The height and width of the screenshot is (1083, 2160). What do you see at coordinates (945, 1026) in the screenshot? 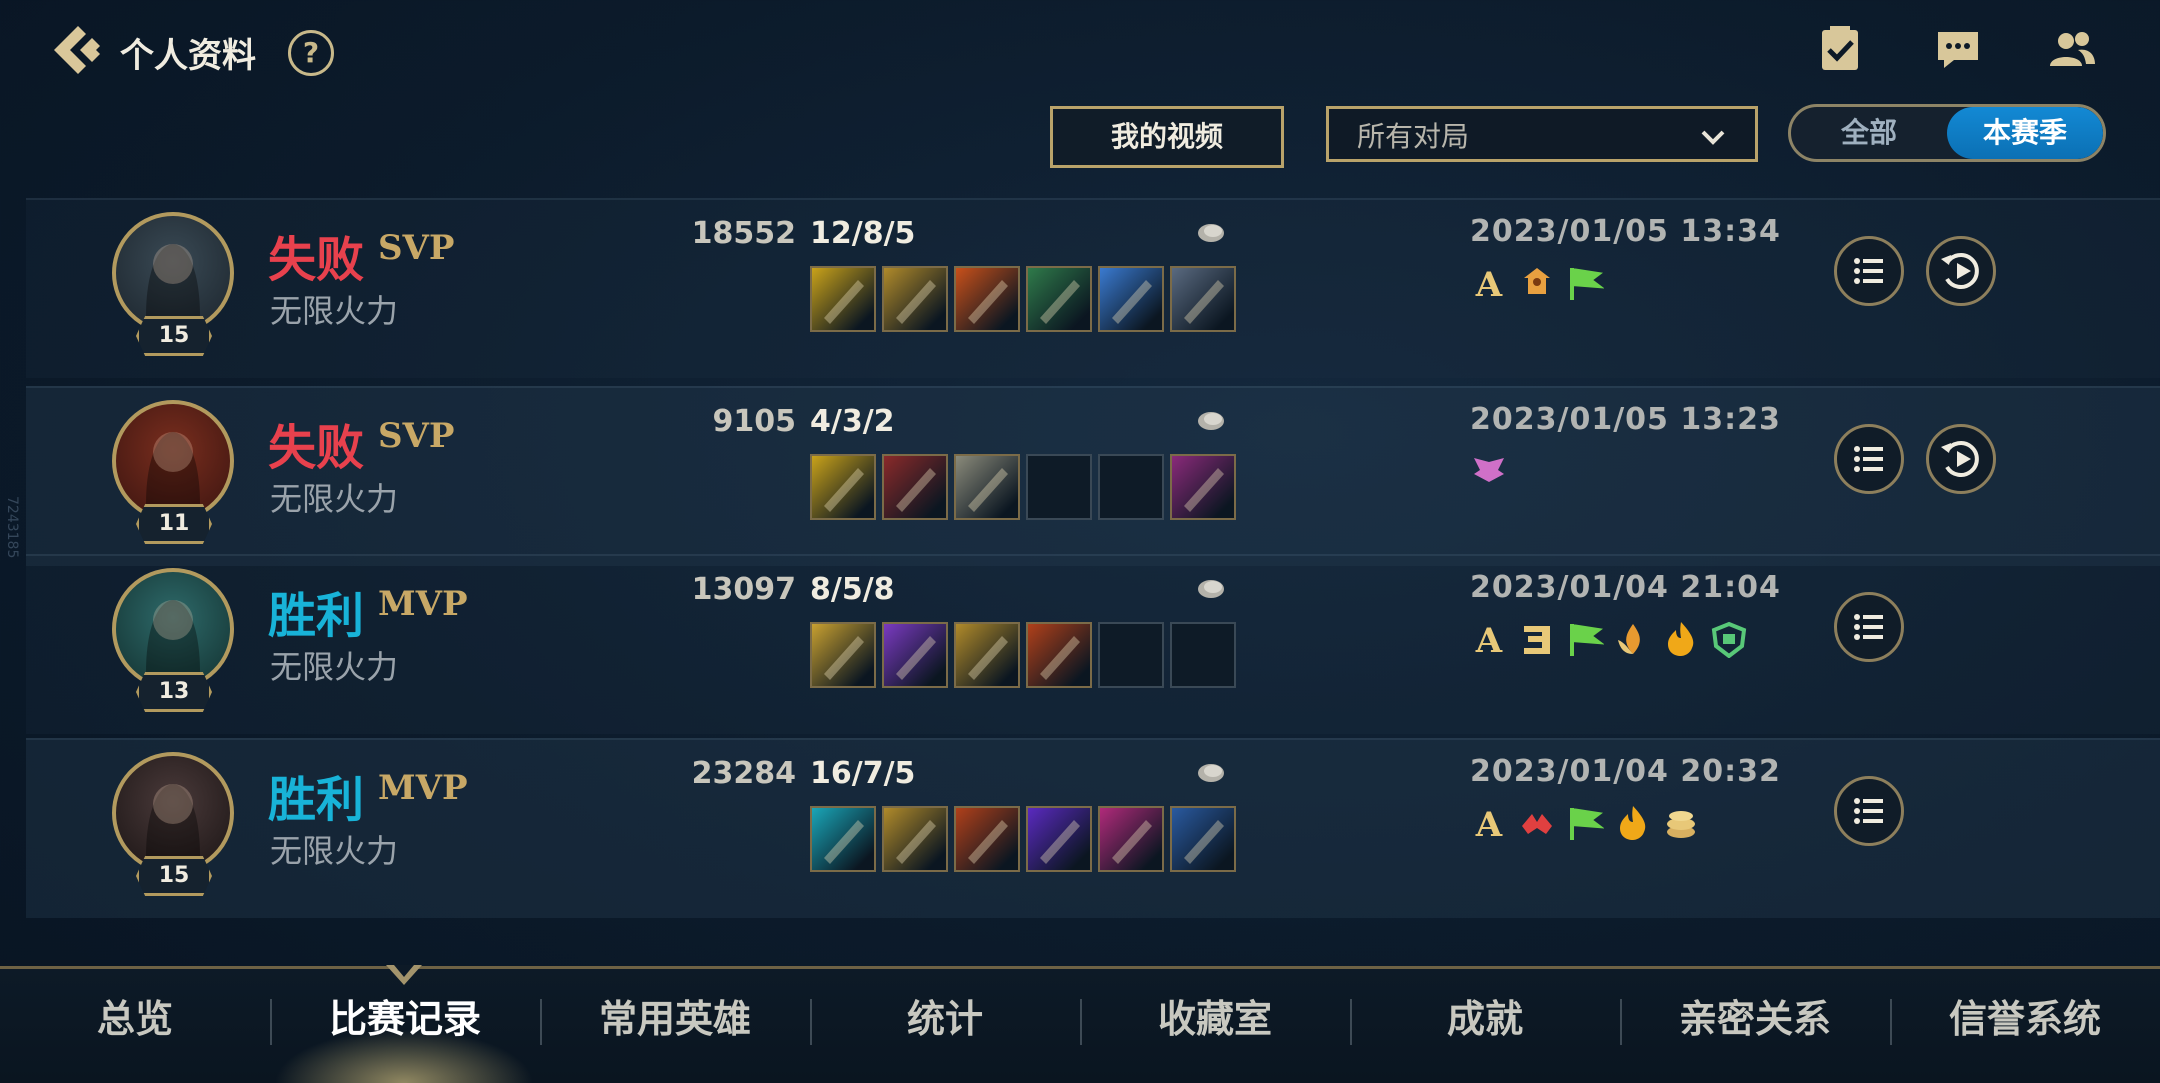
I see `nav-tab: 统计` at bounding box center [945, 1026].